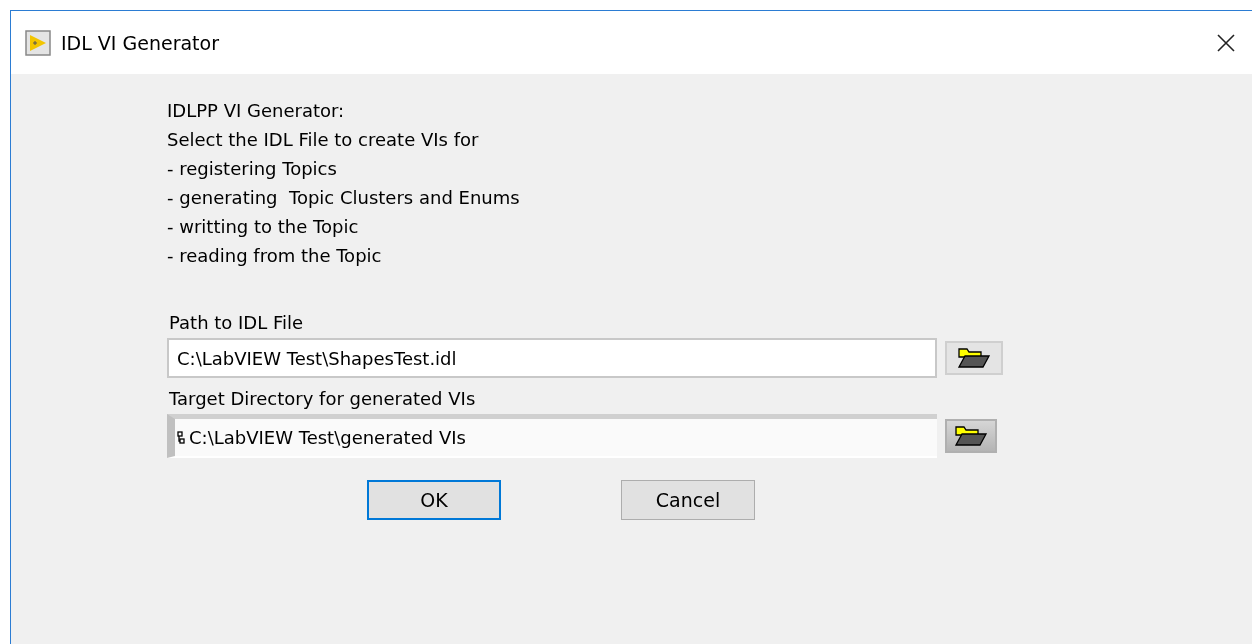 This screenshot has height=644, width=1252. What do you see at coordinates (434, 500) in the screenshot?
I see `dialog-button: OK` at bounding box center [434, 500].